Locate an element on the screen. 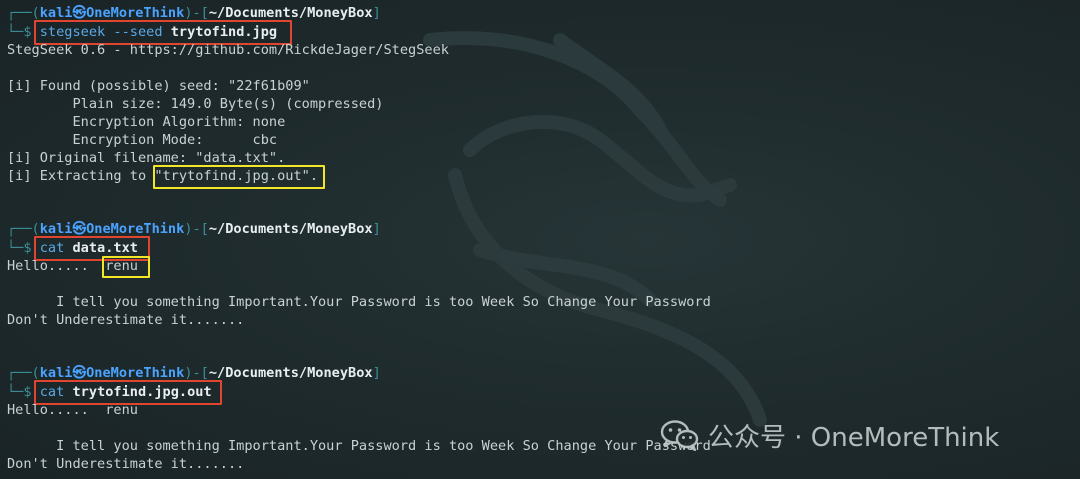 The image size is (1080, 479). output-line: Encryption Mode: cbc is located at coordinates (142, 140).